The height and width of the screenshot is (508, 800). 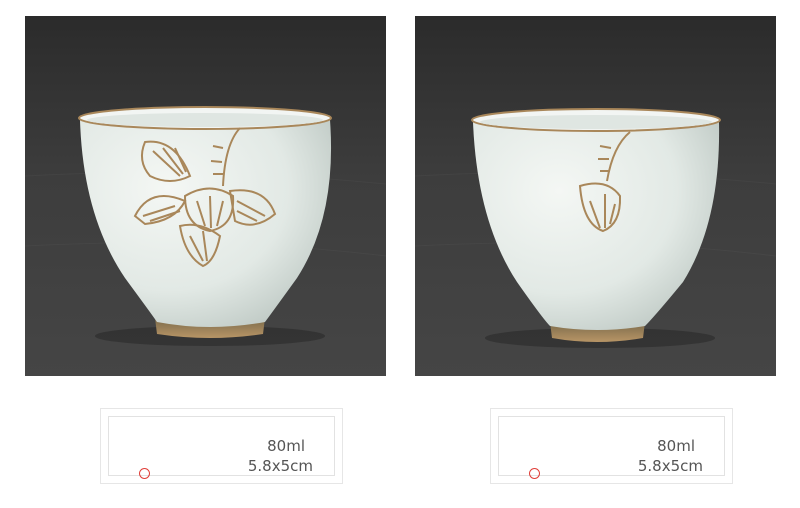 I want to click on spec-card-bud: 80ml 5.8x5cm, so click(x=611, y=446).